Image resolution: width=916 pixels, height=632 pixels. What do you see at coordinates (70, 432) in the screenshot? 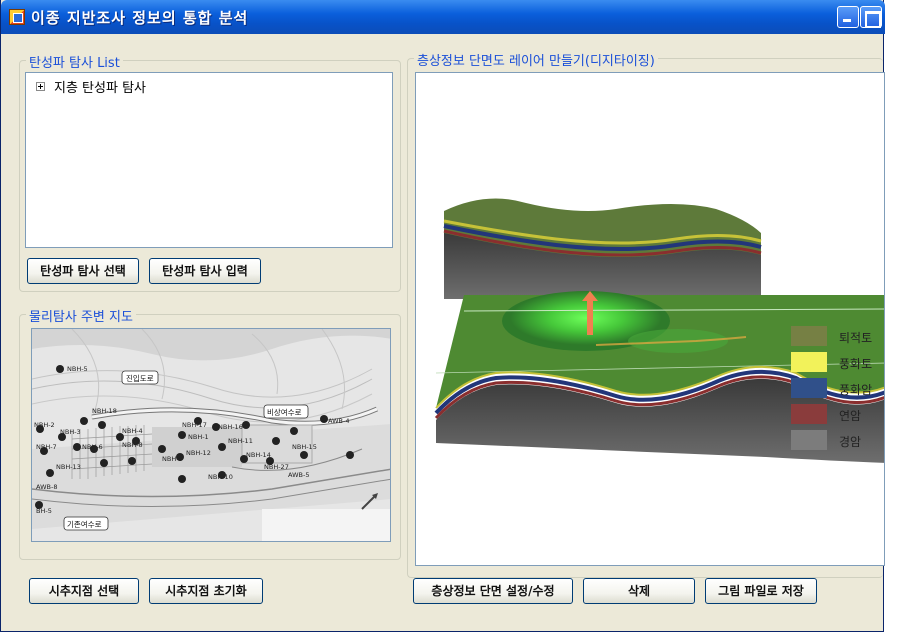
I see `svg-text: NBH-3` at bounding box center [70, 432].